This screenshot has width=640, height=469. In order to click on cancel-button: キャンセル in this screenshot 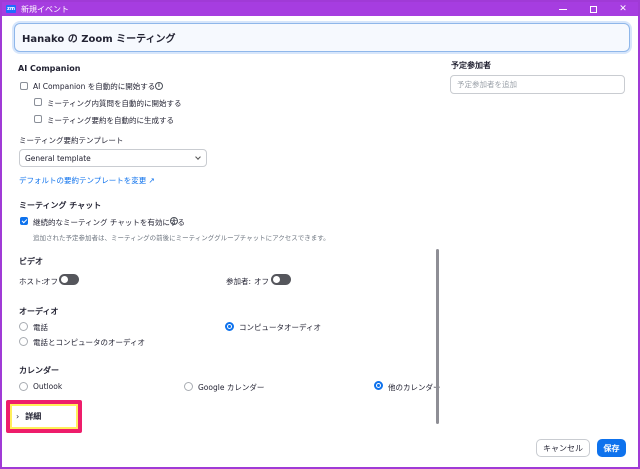, I will do `click(563, 448)`.